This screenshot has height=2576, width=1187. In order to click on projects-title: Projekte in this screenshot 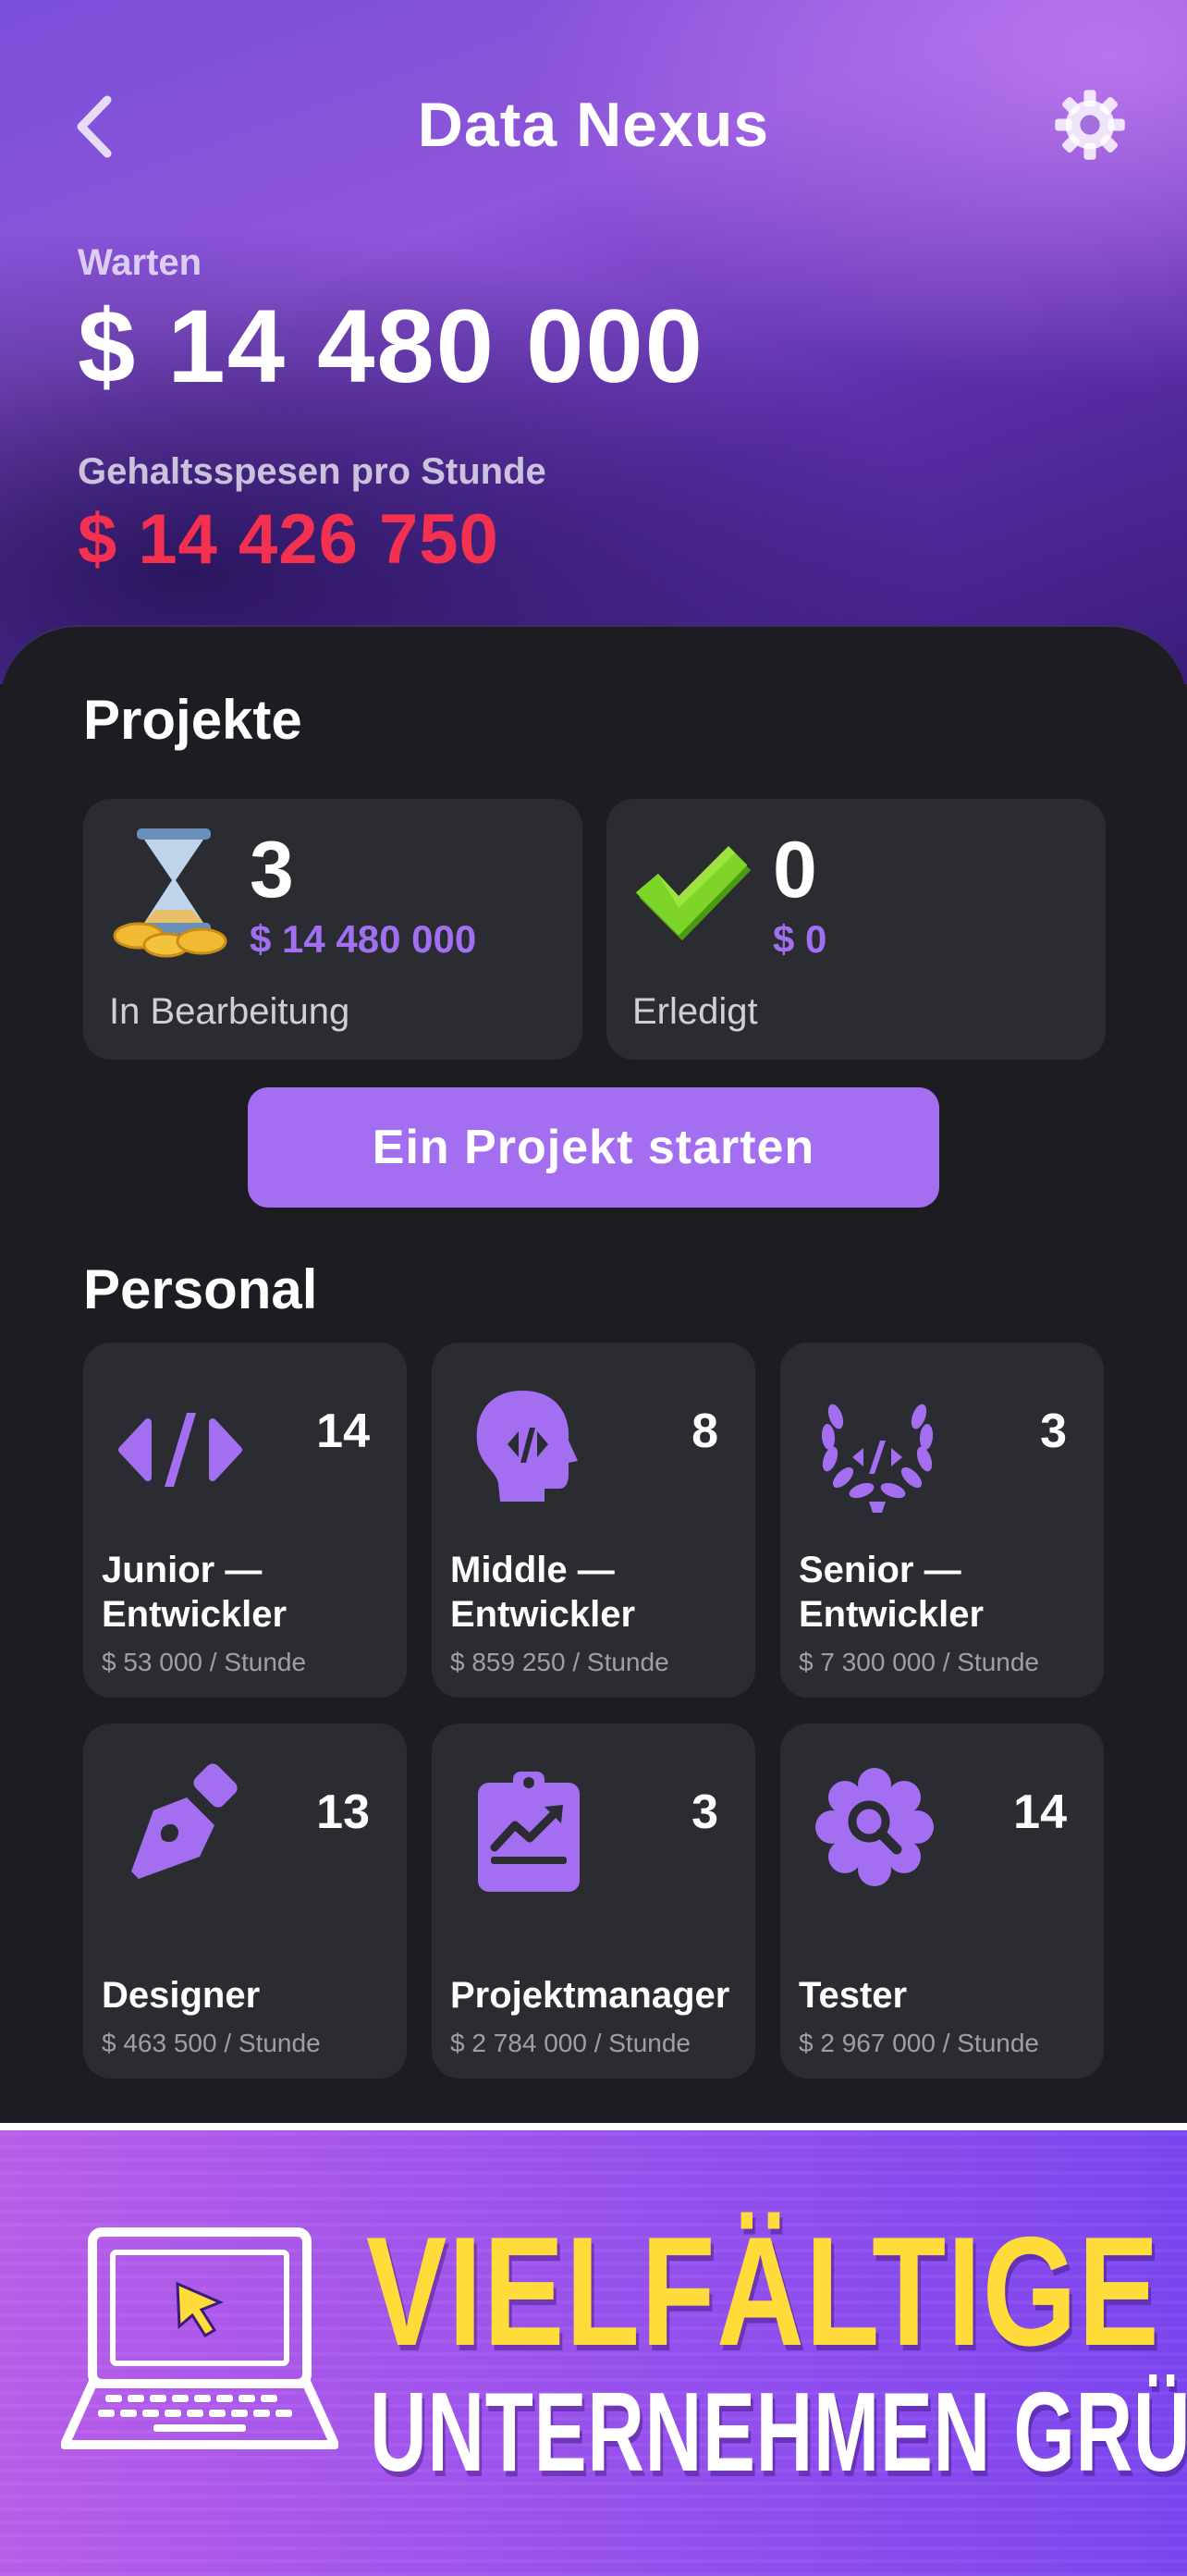, I will do `click(192, 720)`.